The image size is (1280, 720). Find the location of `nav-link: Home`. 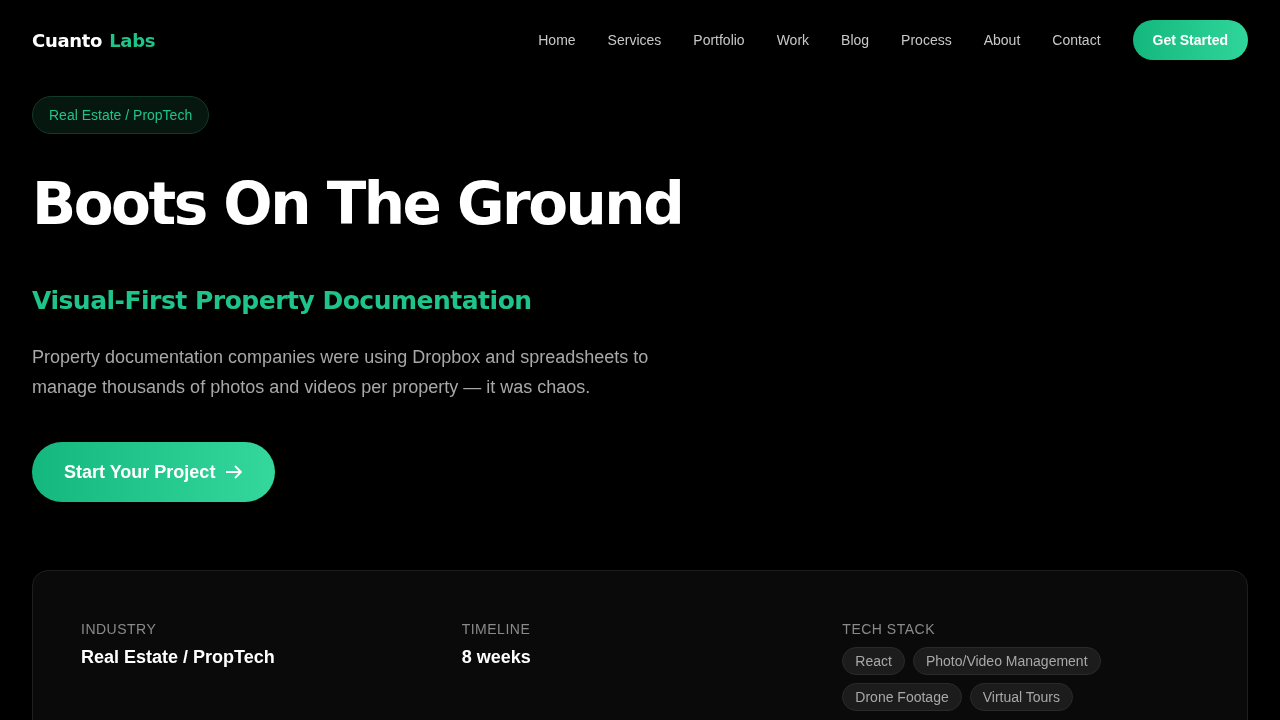

nav-link: Home is located at coordinates (557, 40).